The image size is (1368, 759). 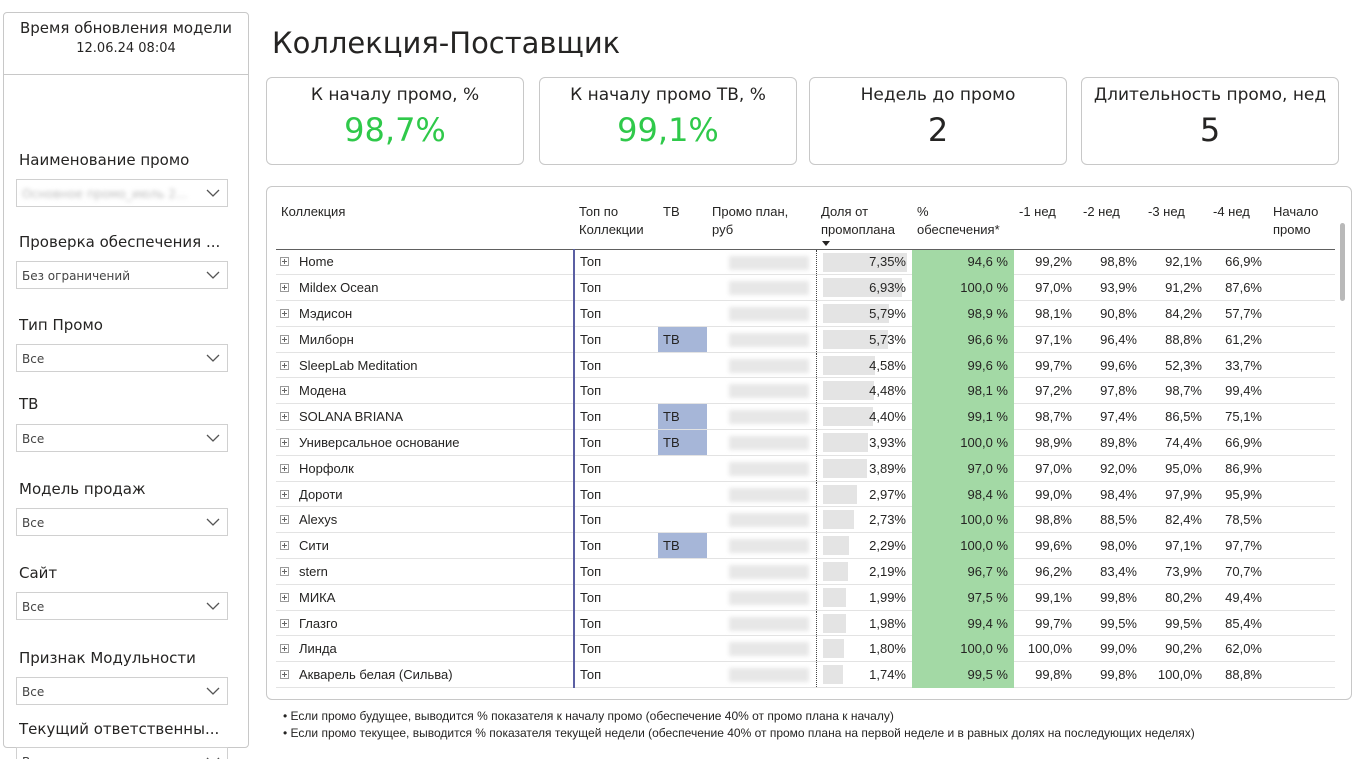 What do you see at coordinates (122, 275) in the screenshot?
I see `filter-dropdown: Без ограничений` at bounding box center [122, 275].